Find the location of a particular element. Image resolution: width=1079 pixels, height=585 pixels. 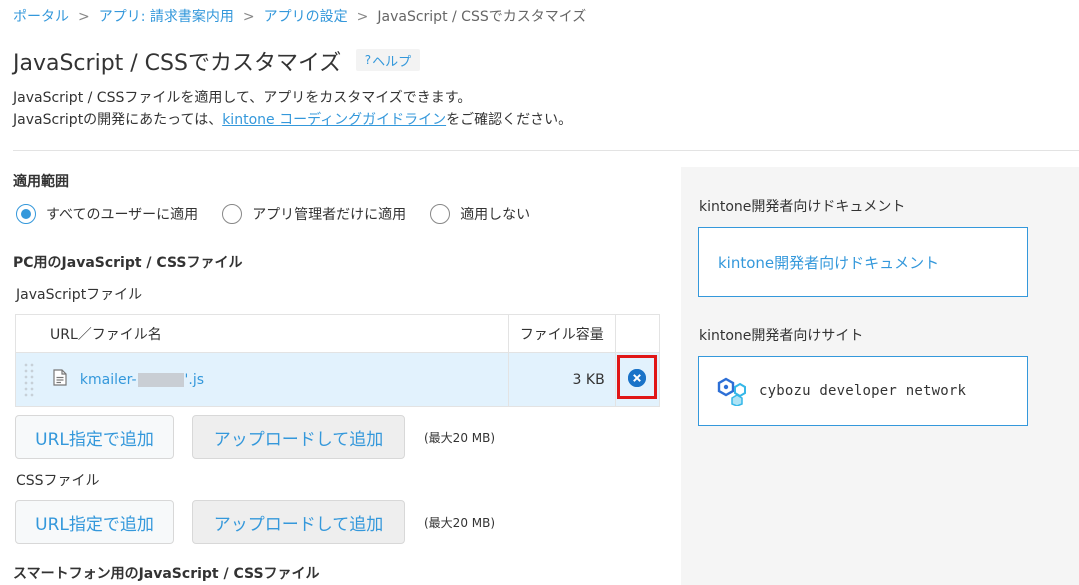

file-name-link: kmailer- '.js is located at coordinates (142, 380).